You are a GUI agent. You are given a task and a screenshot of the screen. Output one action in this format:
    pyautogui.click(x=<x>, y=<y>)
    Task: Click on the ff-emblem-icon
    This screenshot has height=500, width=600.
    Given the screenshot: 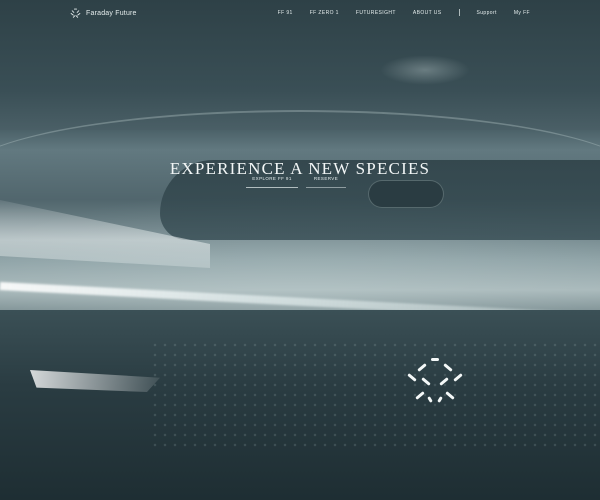 What is the action you would take?
    pyautogui.click(x=435, y=380)
    